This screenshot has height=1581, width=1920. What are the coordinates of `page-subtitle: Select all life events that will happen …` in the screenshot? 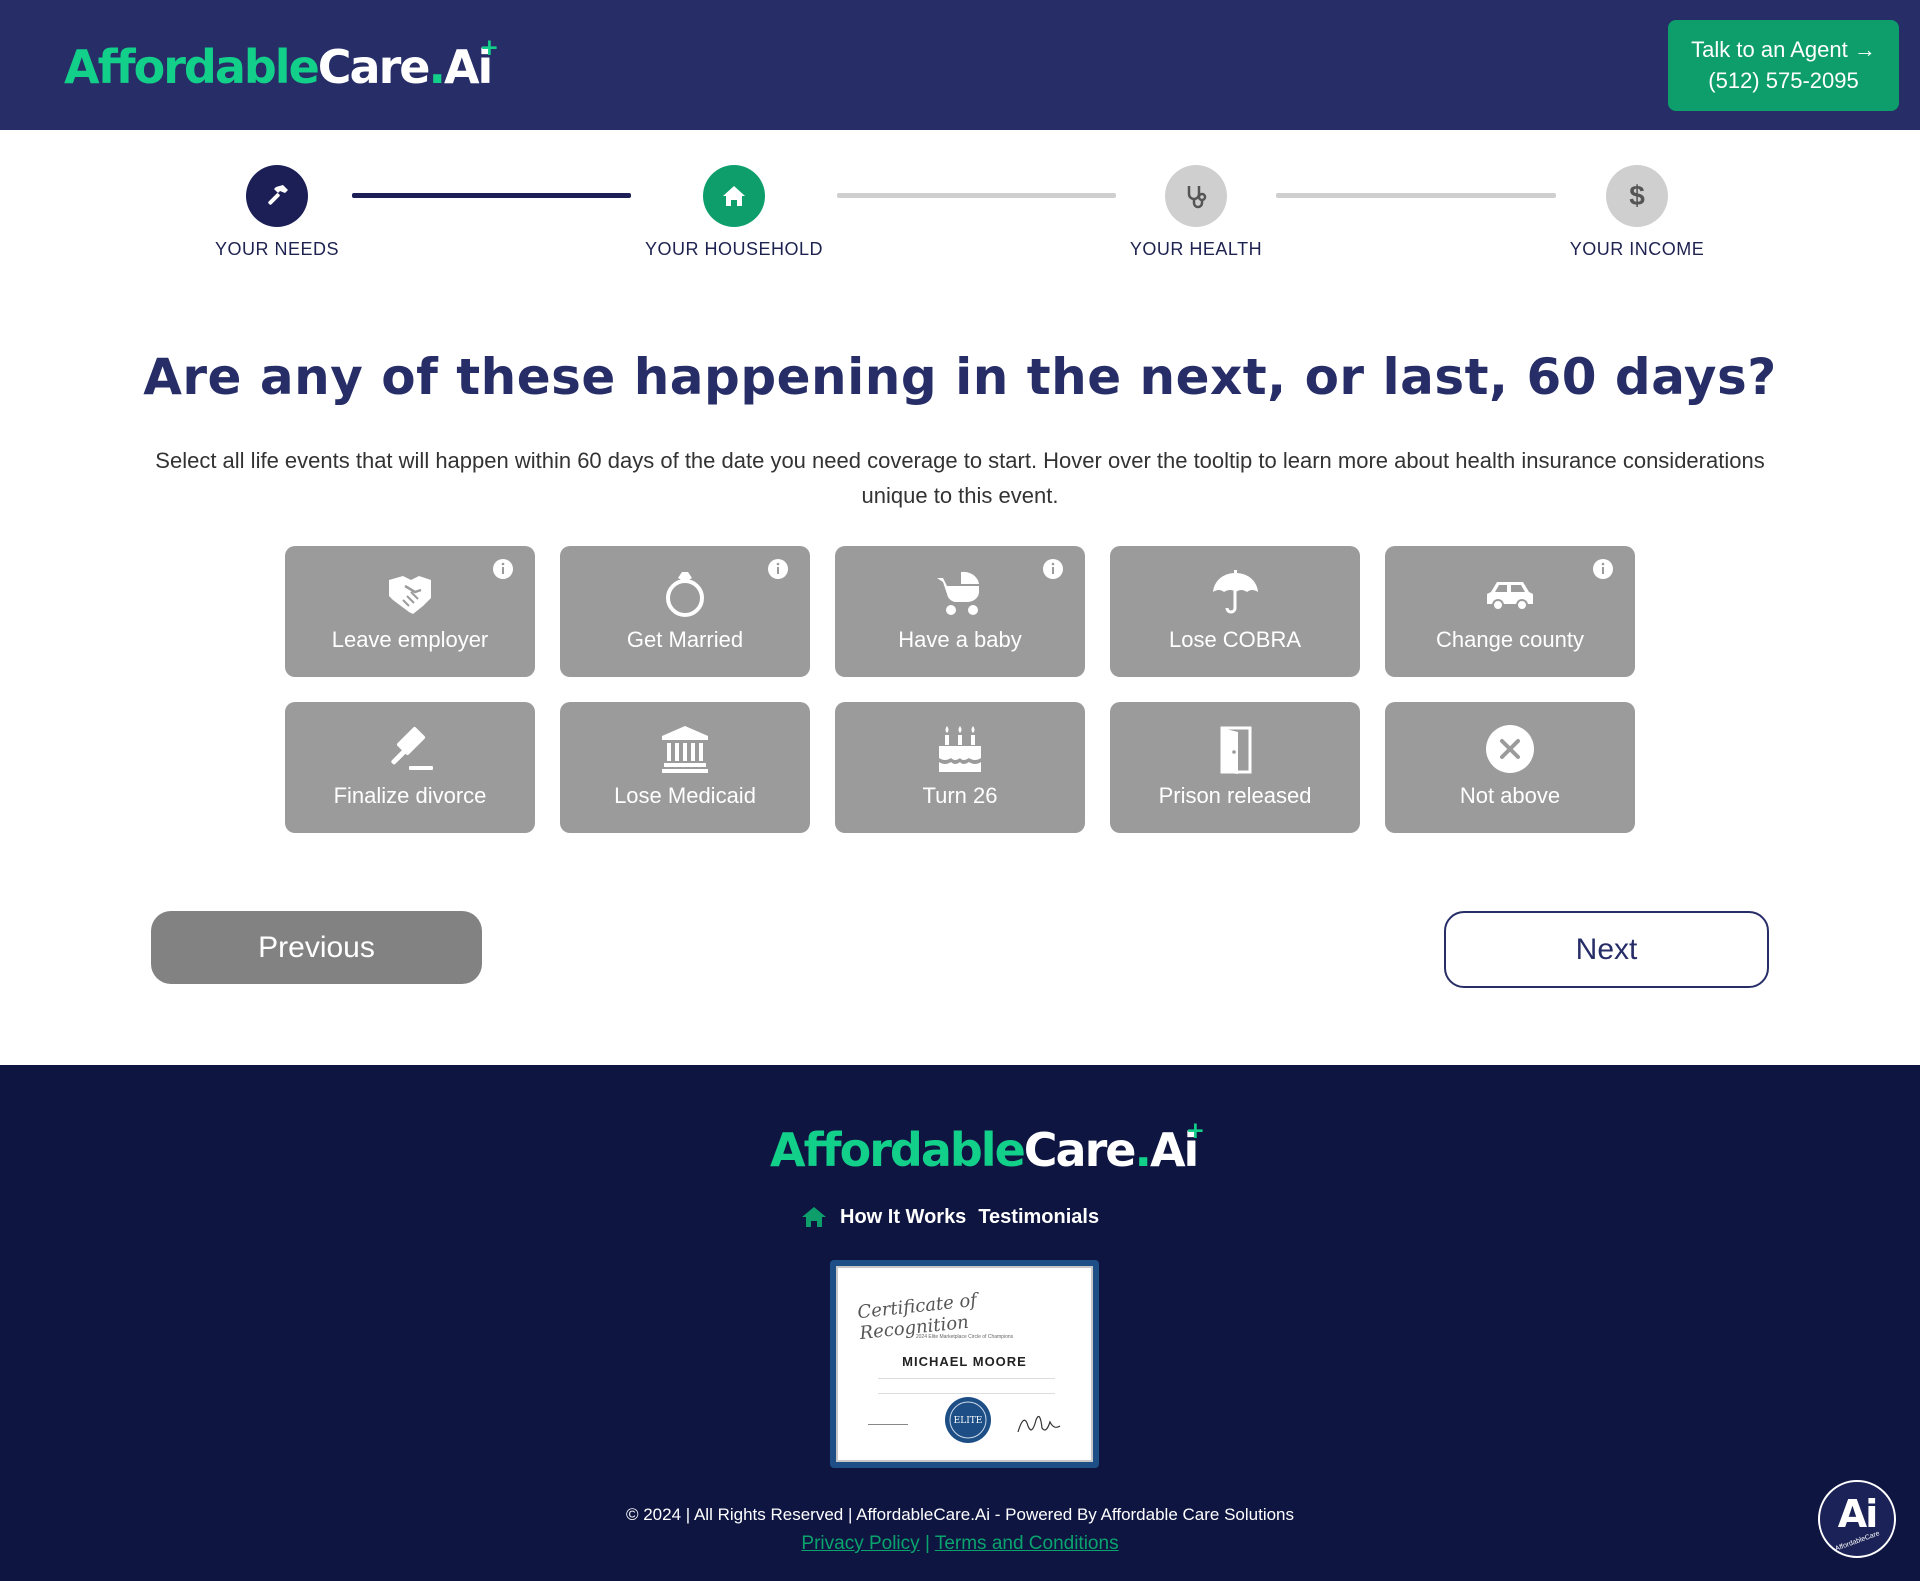 It's located at (960, 478).